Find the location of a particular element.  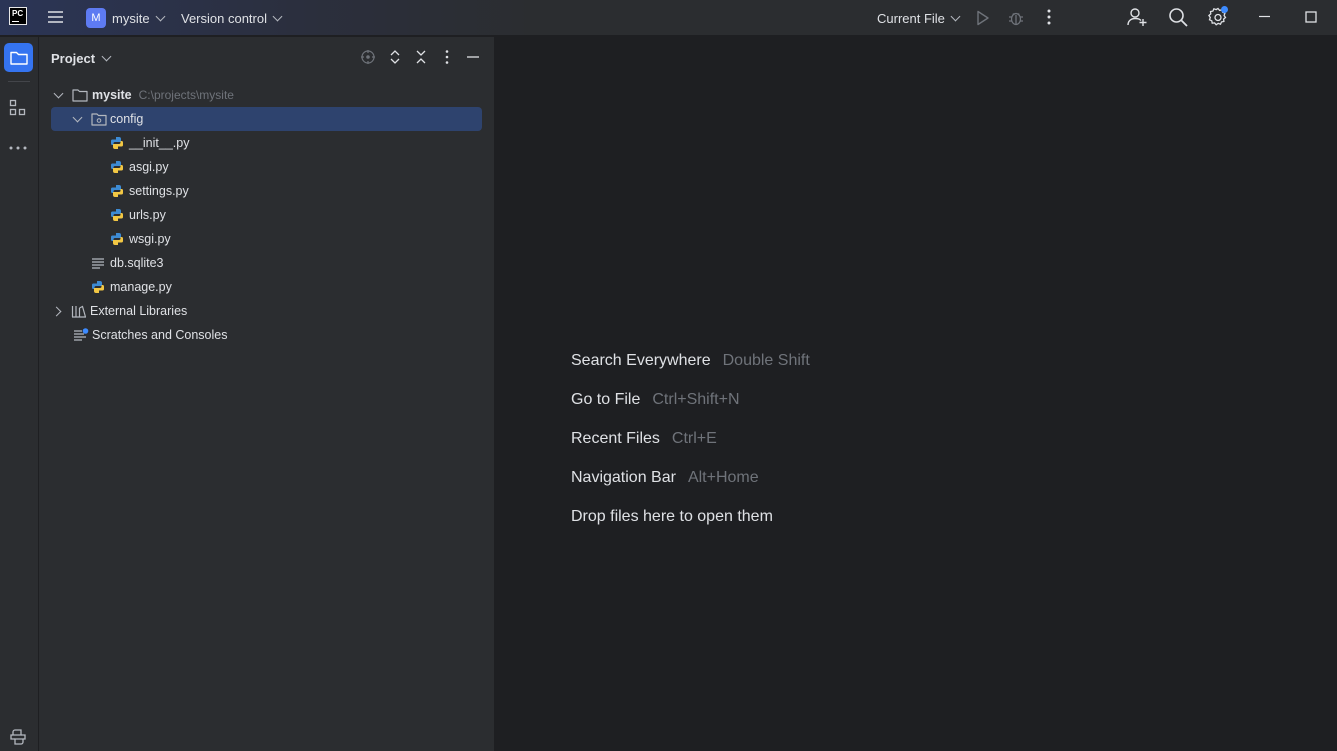

main-menu-button is located at coordinates (56, 18).